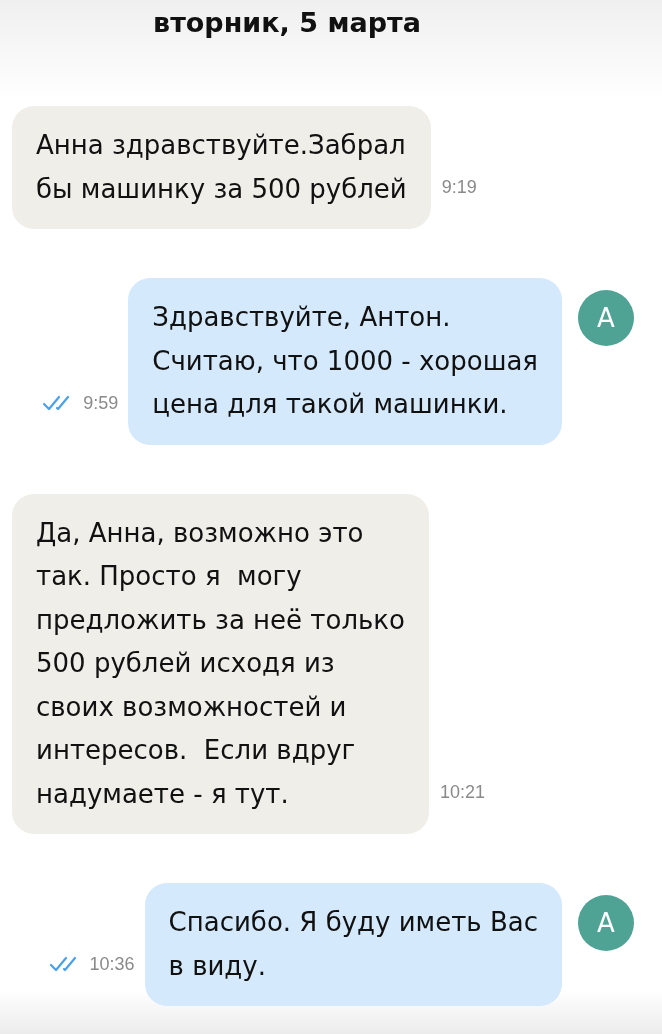  Describe the element at coordinates (112, 964) in the screenshot. I see `message-time: 10:36` at that location.